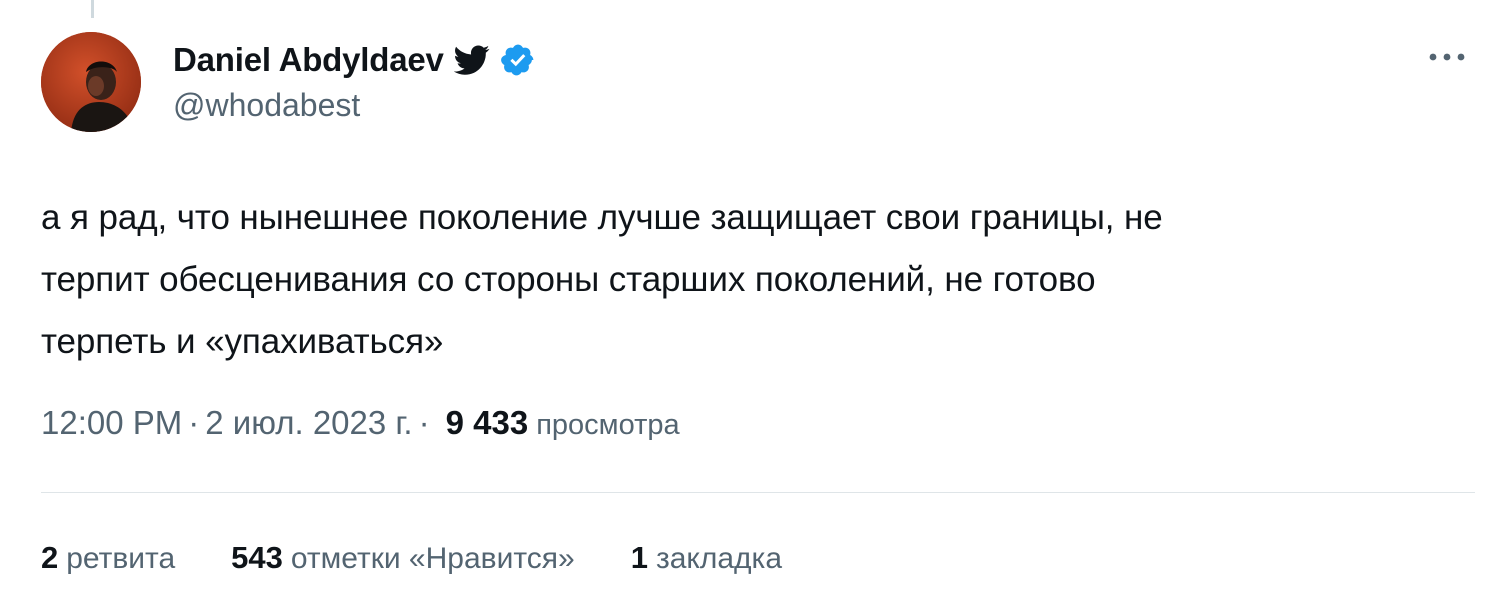 This screenshot has height=616, width=1500. Describe the element at coordinates (518, 60) in the screenshot. I see `verified-badge-icon` at that location.